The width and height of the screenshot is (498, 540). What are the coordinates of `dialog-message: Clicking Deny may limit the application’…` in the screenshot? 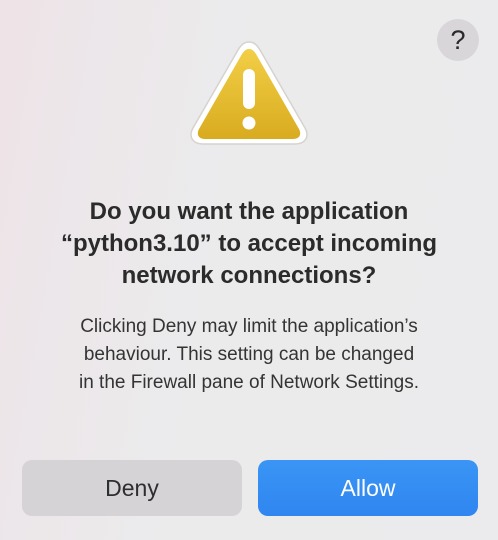 It's located at (249, 355).